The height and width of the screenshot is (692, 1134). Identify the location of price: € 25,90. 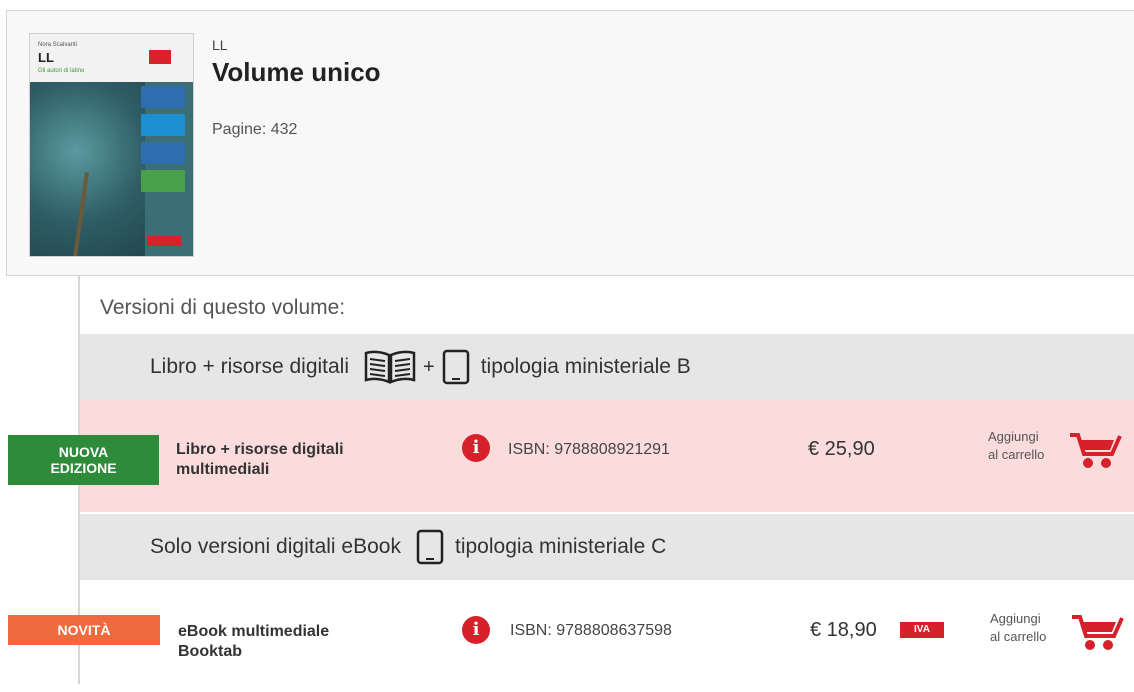
(841, 449).